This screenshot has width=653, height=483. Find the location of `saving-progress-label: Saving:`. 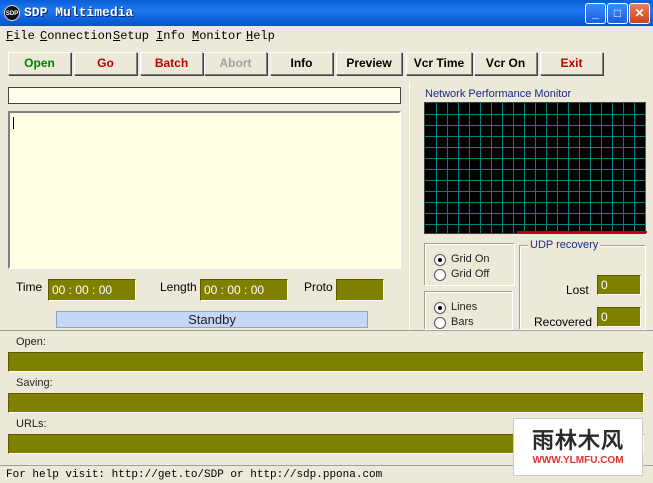

saving-progress-label: Saving: is located at coordinates (34, 383).